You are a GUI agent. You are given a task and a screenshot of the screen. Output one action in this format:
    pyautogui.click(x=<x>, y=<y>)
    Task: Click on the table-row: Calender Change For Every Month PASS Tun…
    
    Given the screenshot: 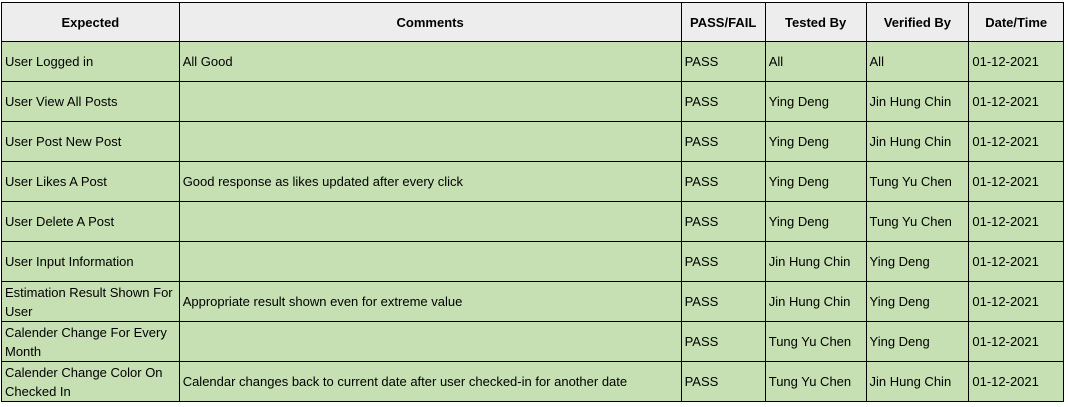 What is the action you would take?
    pyautogui.click(x=532, y=341)
    